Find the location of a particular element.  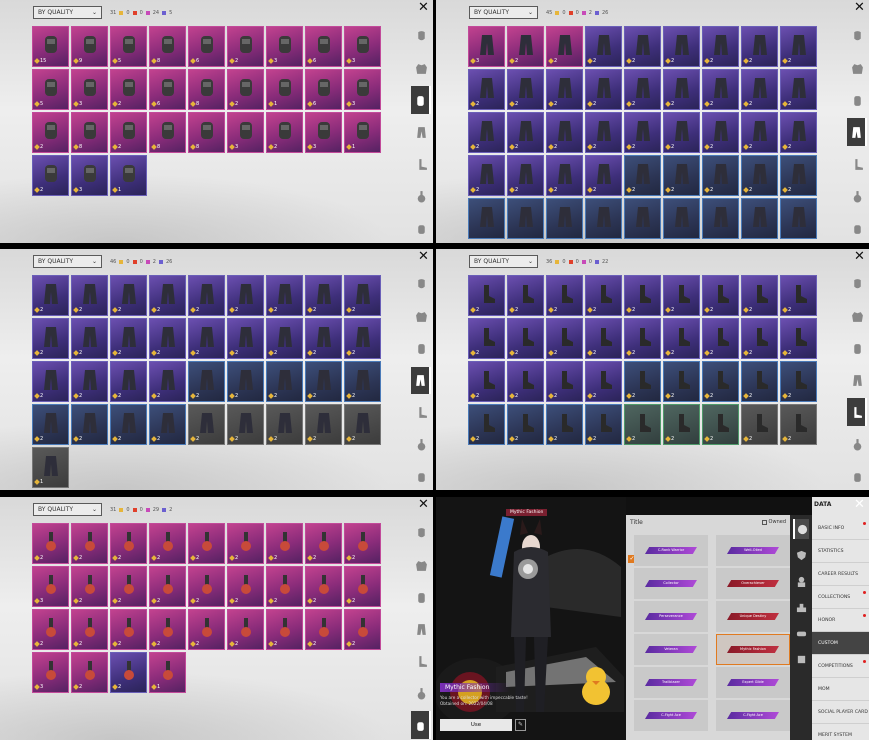

item-slot: 5 is located at coordinates (50, 89).